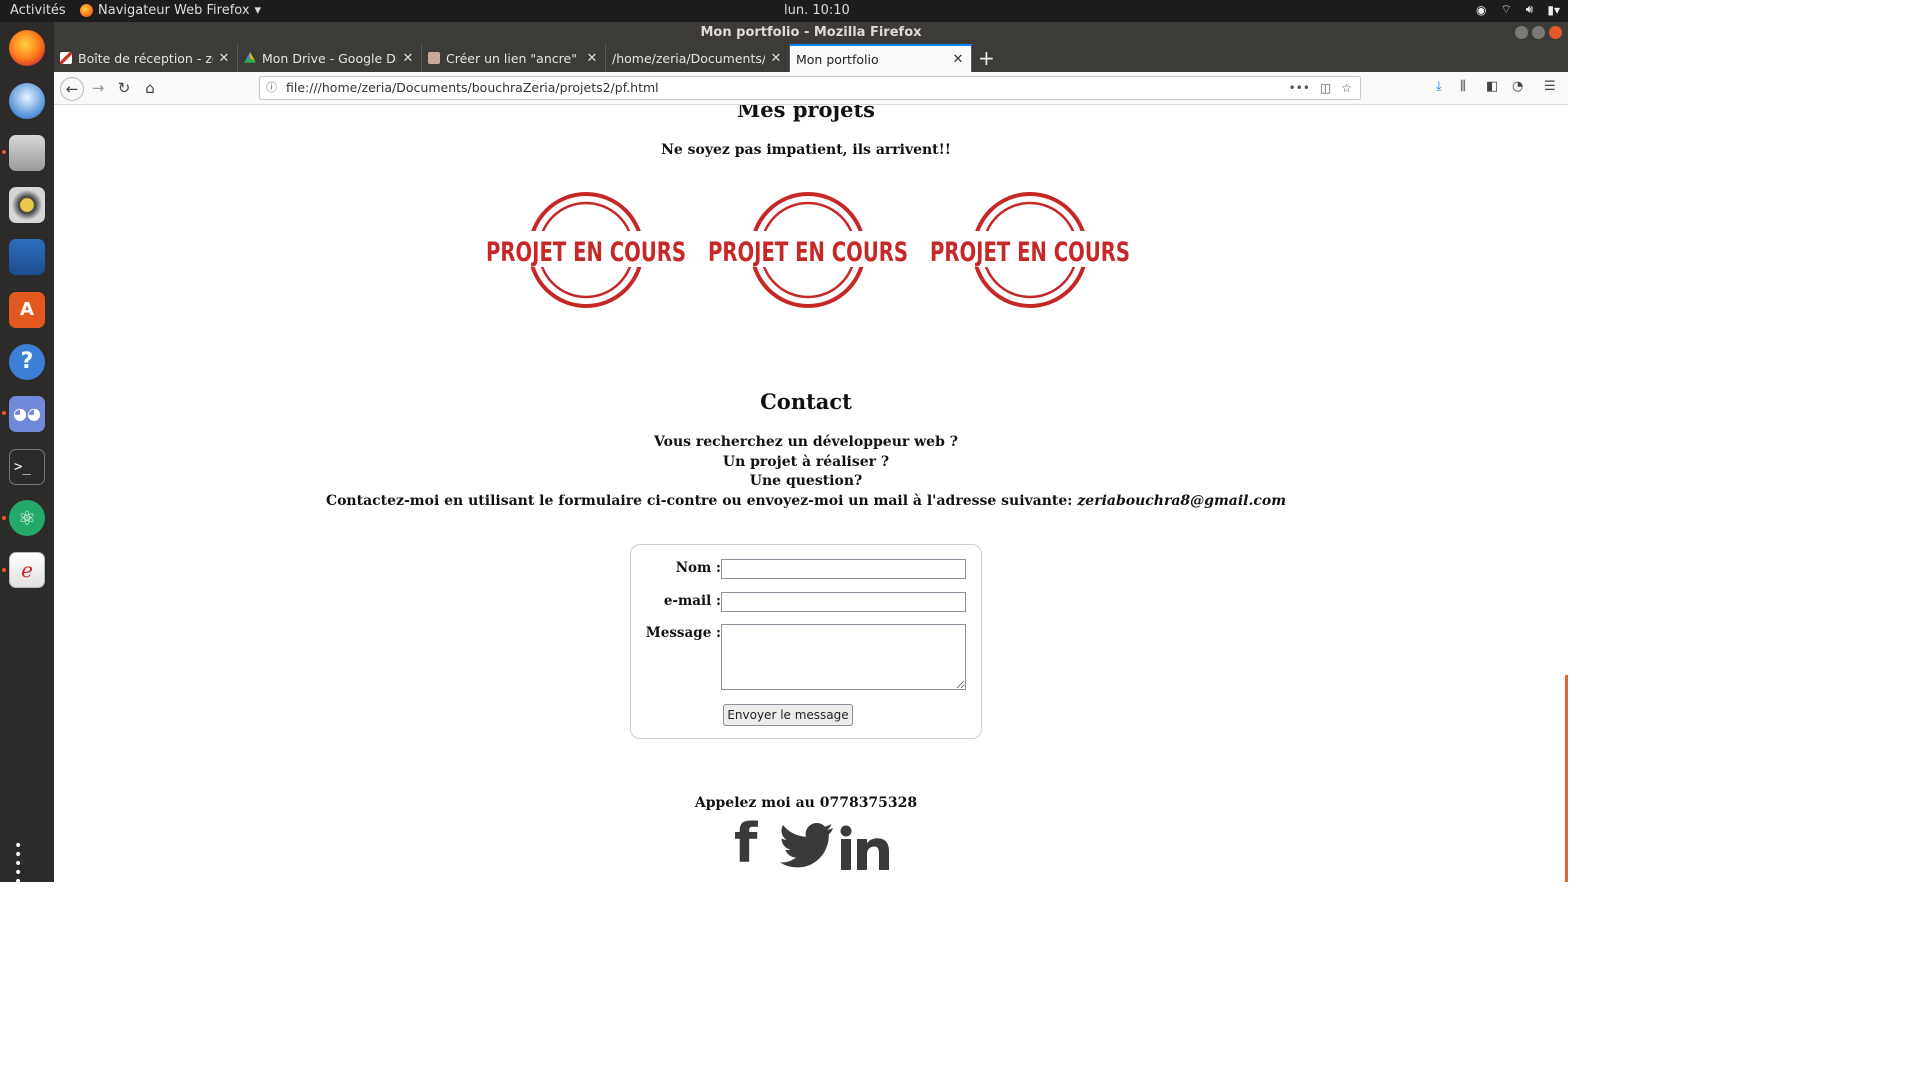 The image size is (1920, 1080). What do you see at coordinates (1506, 9) in the screenshot?
I see `wifi-icon: ⌔` at bounding box center [1506, 9].